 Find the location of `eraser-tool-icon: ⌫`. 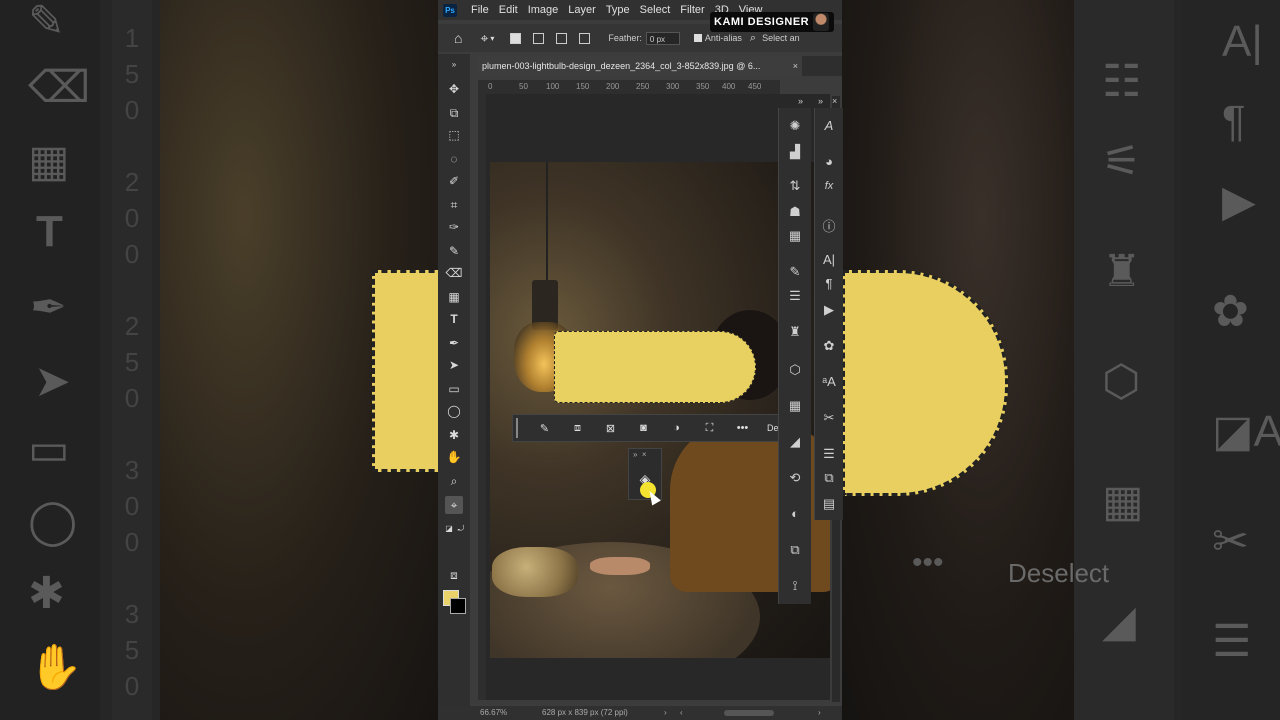

eraser-tool-icon: ⌫ is located at coordinates (454, 273).